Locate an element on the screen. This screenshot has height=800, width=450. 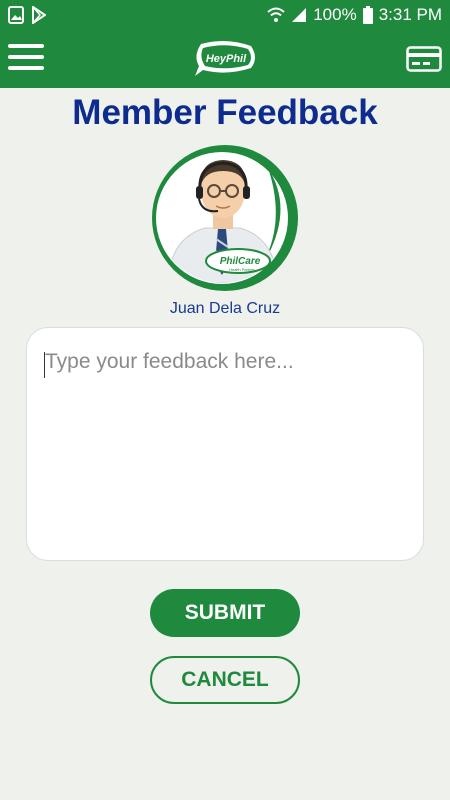
logo-text: HeyPhil is located at coordinates (226, 59).